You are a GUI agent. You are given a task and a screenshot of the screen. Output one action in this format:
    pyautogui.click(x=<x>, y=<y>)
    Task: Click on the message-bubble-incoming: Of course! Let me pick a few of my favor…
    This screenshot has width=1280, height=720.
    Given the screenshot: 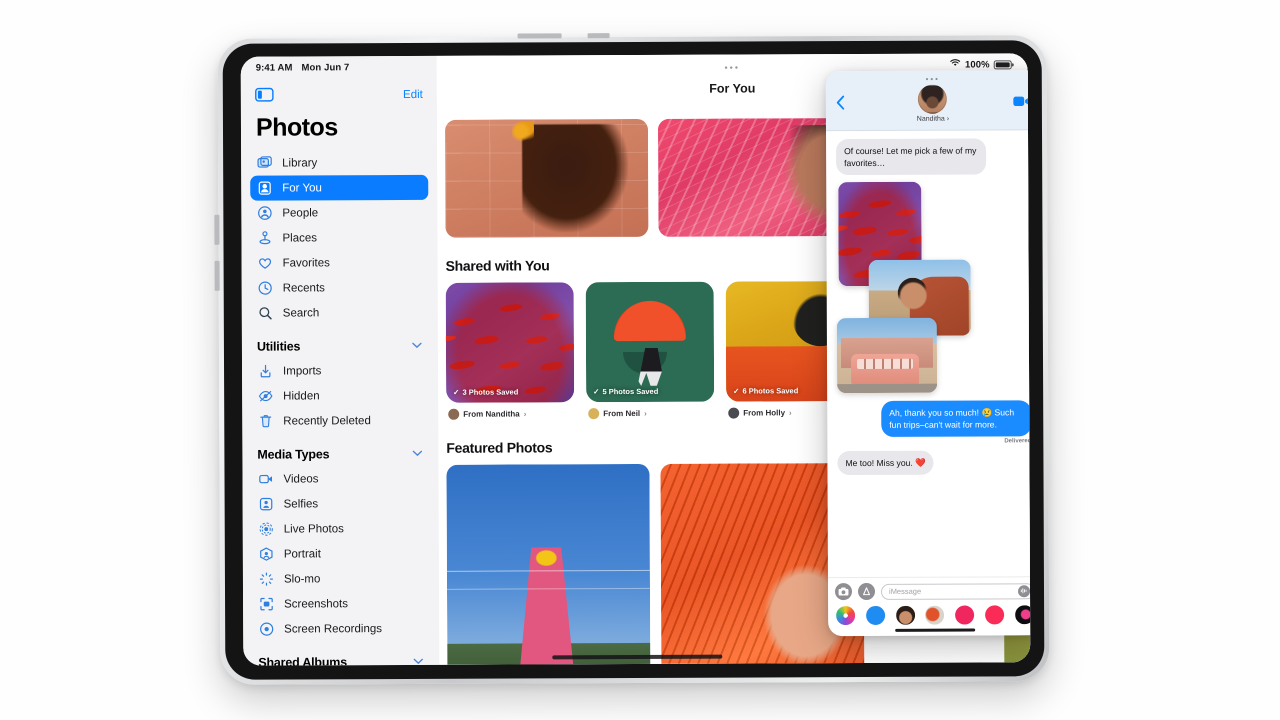 What is the action you would take?
    pyautogui.click(x=911, y=157)
    